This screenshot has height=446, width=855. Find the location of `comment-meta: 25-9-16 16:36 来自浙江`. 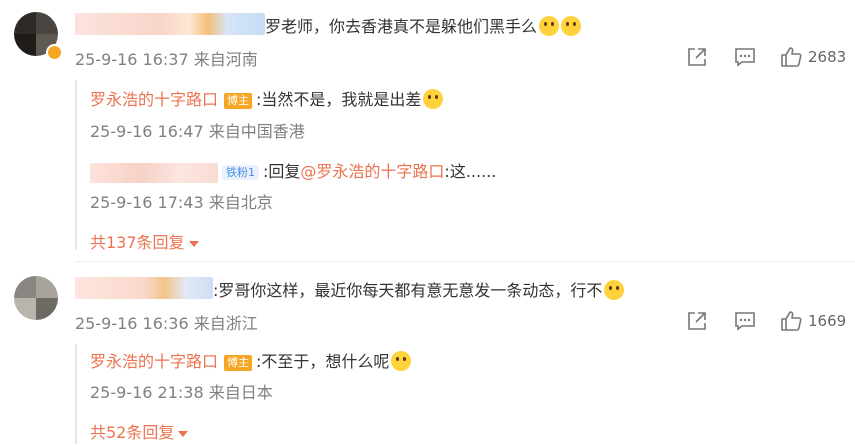

comment-meta: 25-9-16 16:36 来自浙江 is located at coordinates (166, 323).